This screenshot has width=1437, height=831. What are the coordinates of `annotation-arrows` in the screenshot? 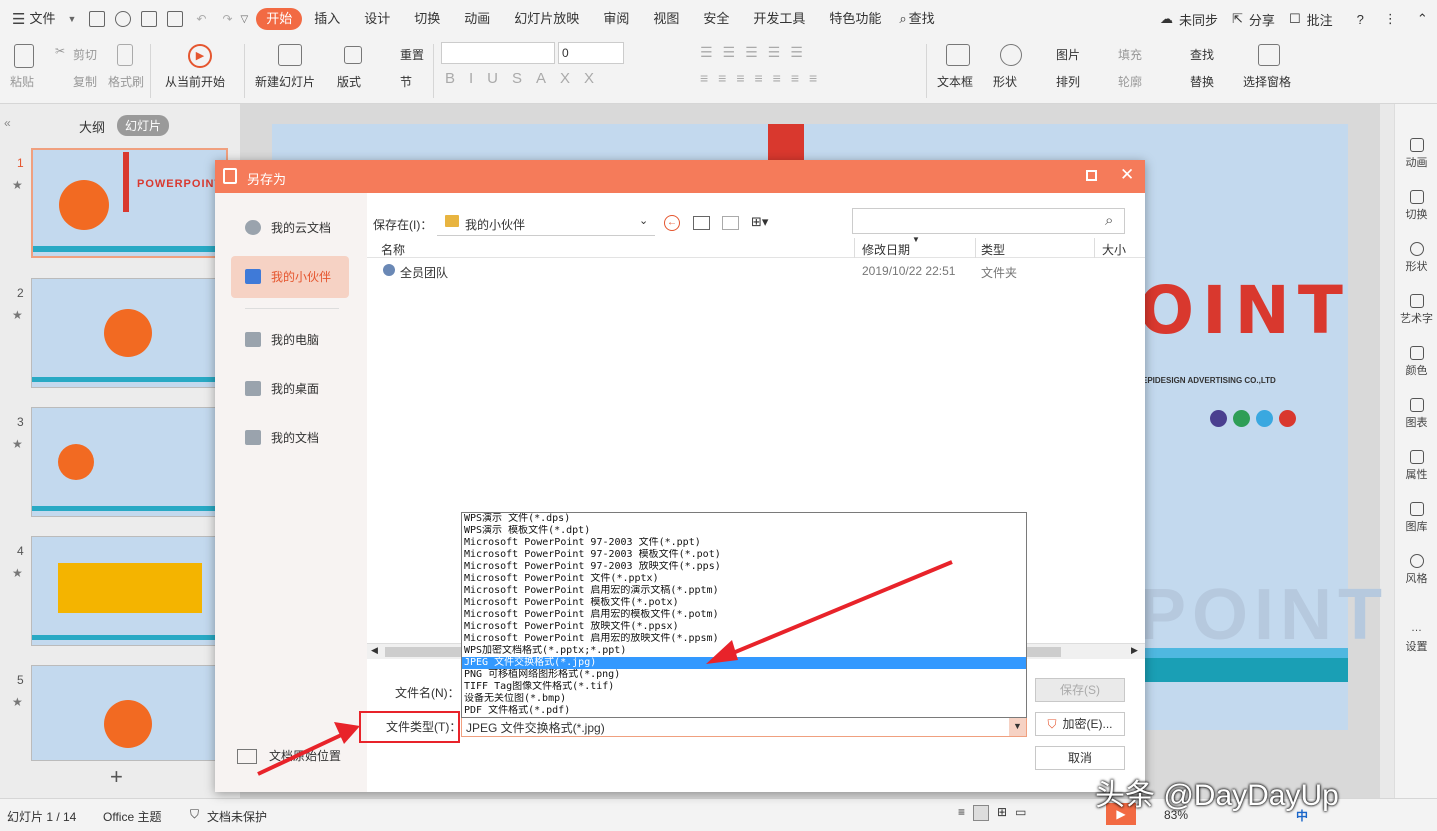 It's located at (605, 668).